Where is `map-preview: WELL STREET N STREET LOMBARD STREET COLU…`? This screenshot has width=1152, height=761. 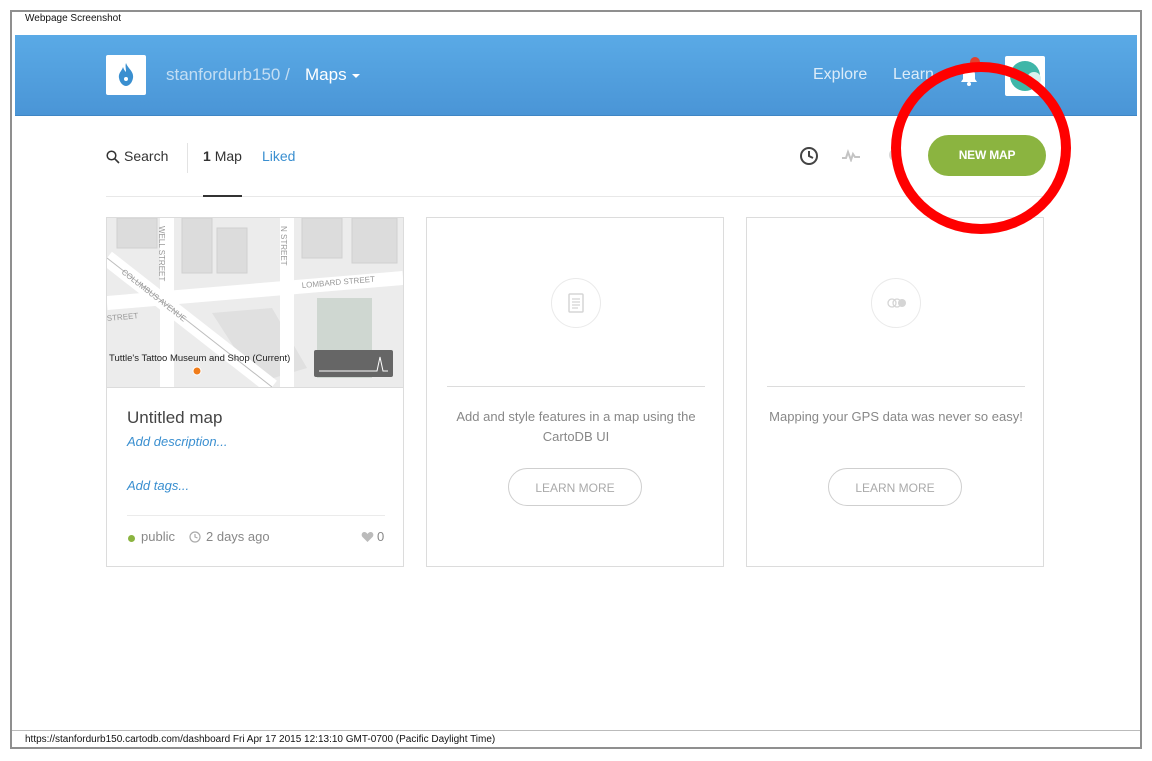 map-preview: WELL STREET N STREET LOMBARD STREET COLU… is located at coordinates (255, 302).